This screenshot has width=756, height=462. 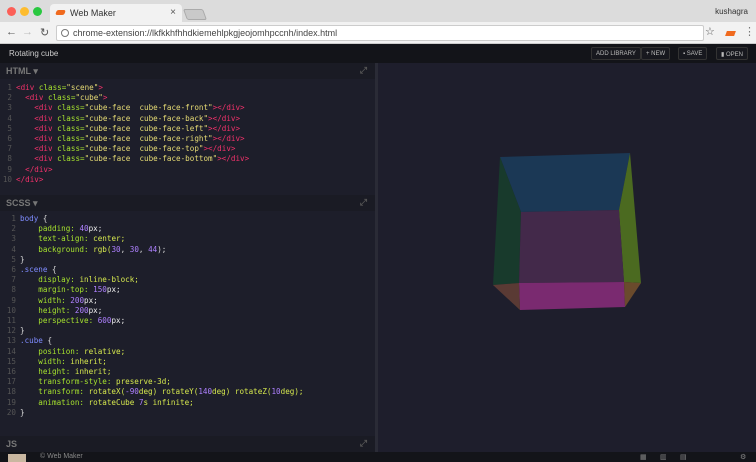 I want to click on cube-face-top, so click(x=565, y=182).